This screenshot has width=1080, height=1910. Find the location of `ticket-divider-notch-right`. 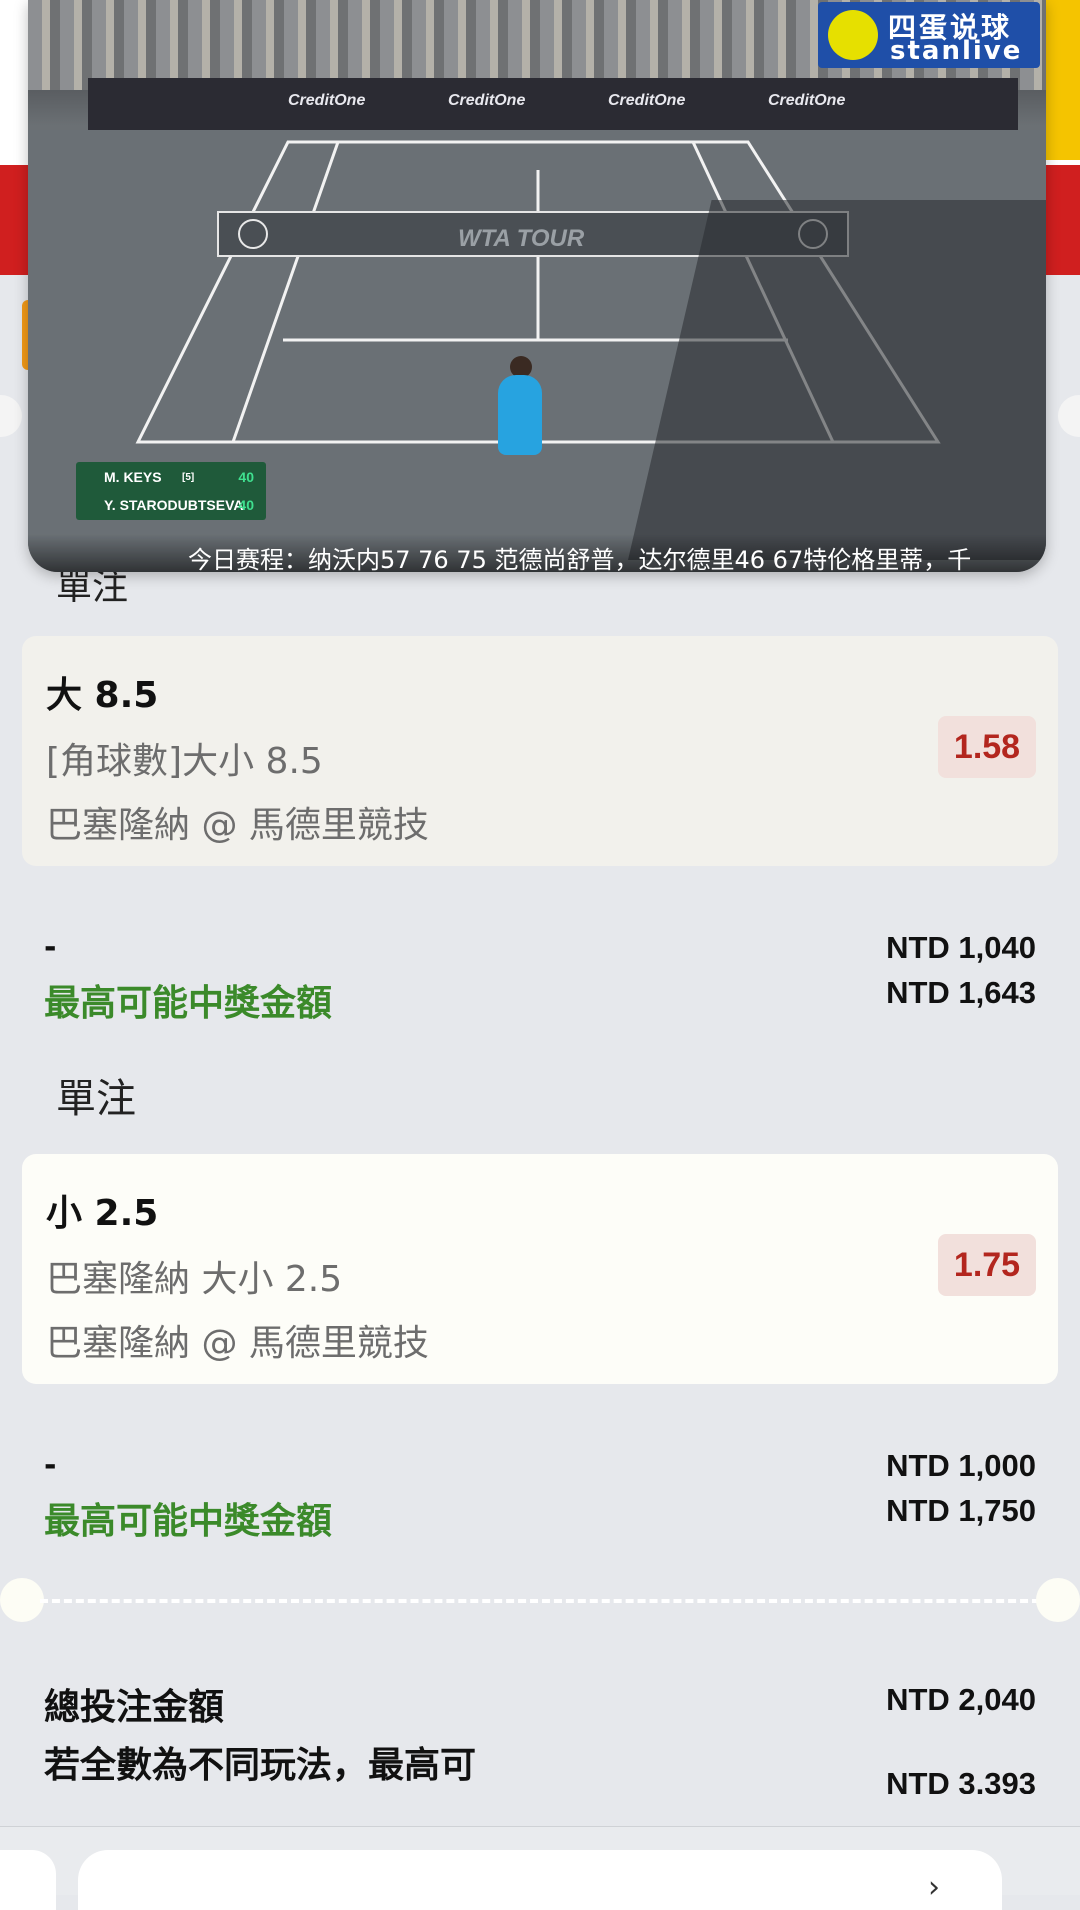

ticket-divider-notch-right is located at coordinates (1058, 1600).